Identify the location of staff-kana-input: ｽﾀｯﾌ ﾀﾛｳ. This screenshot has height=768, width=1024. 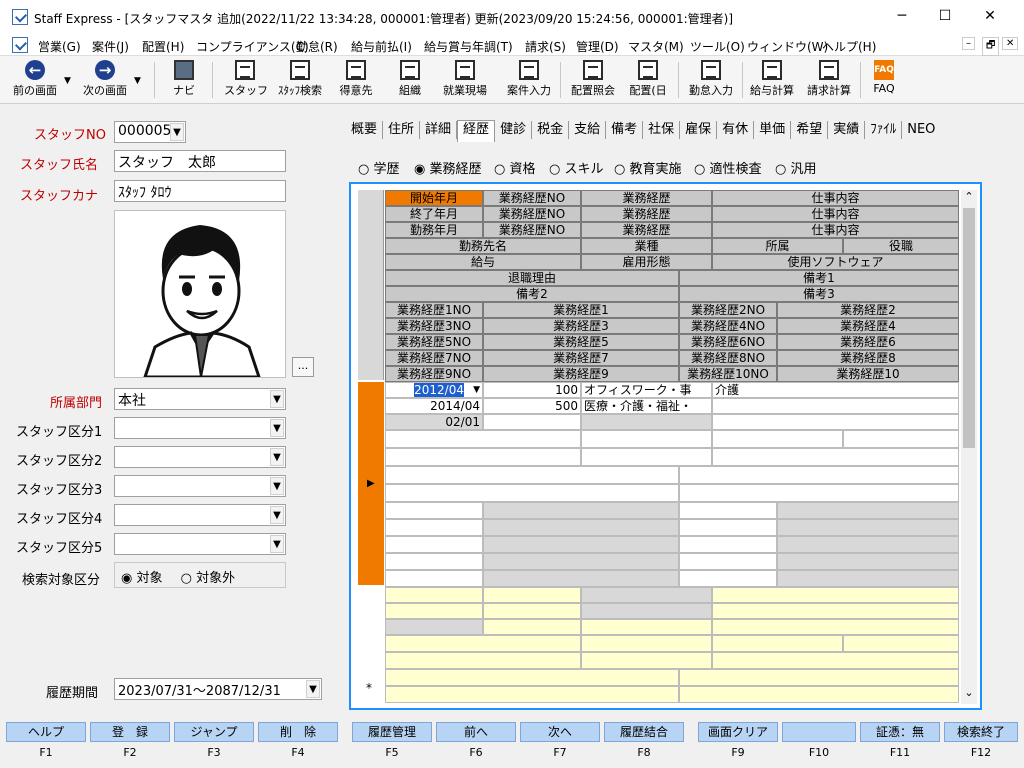
(200, 191).